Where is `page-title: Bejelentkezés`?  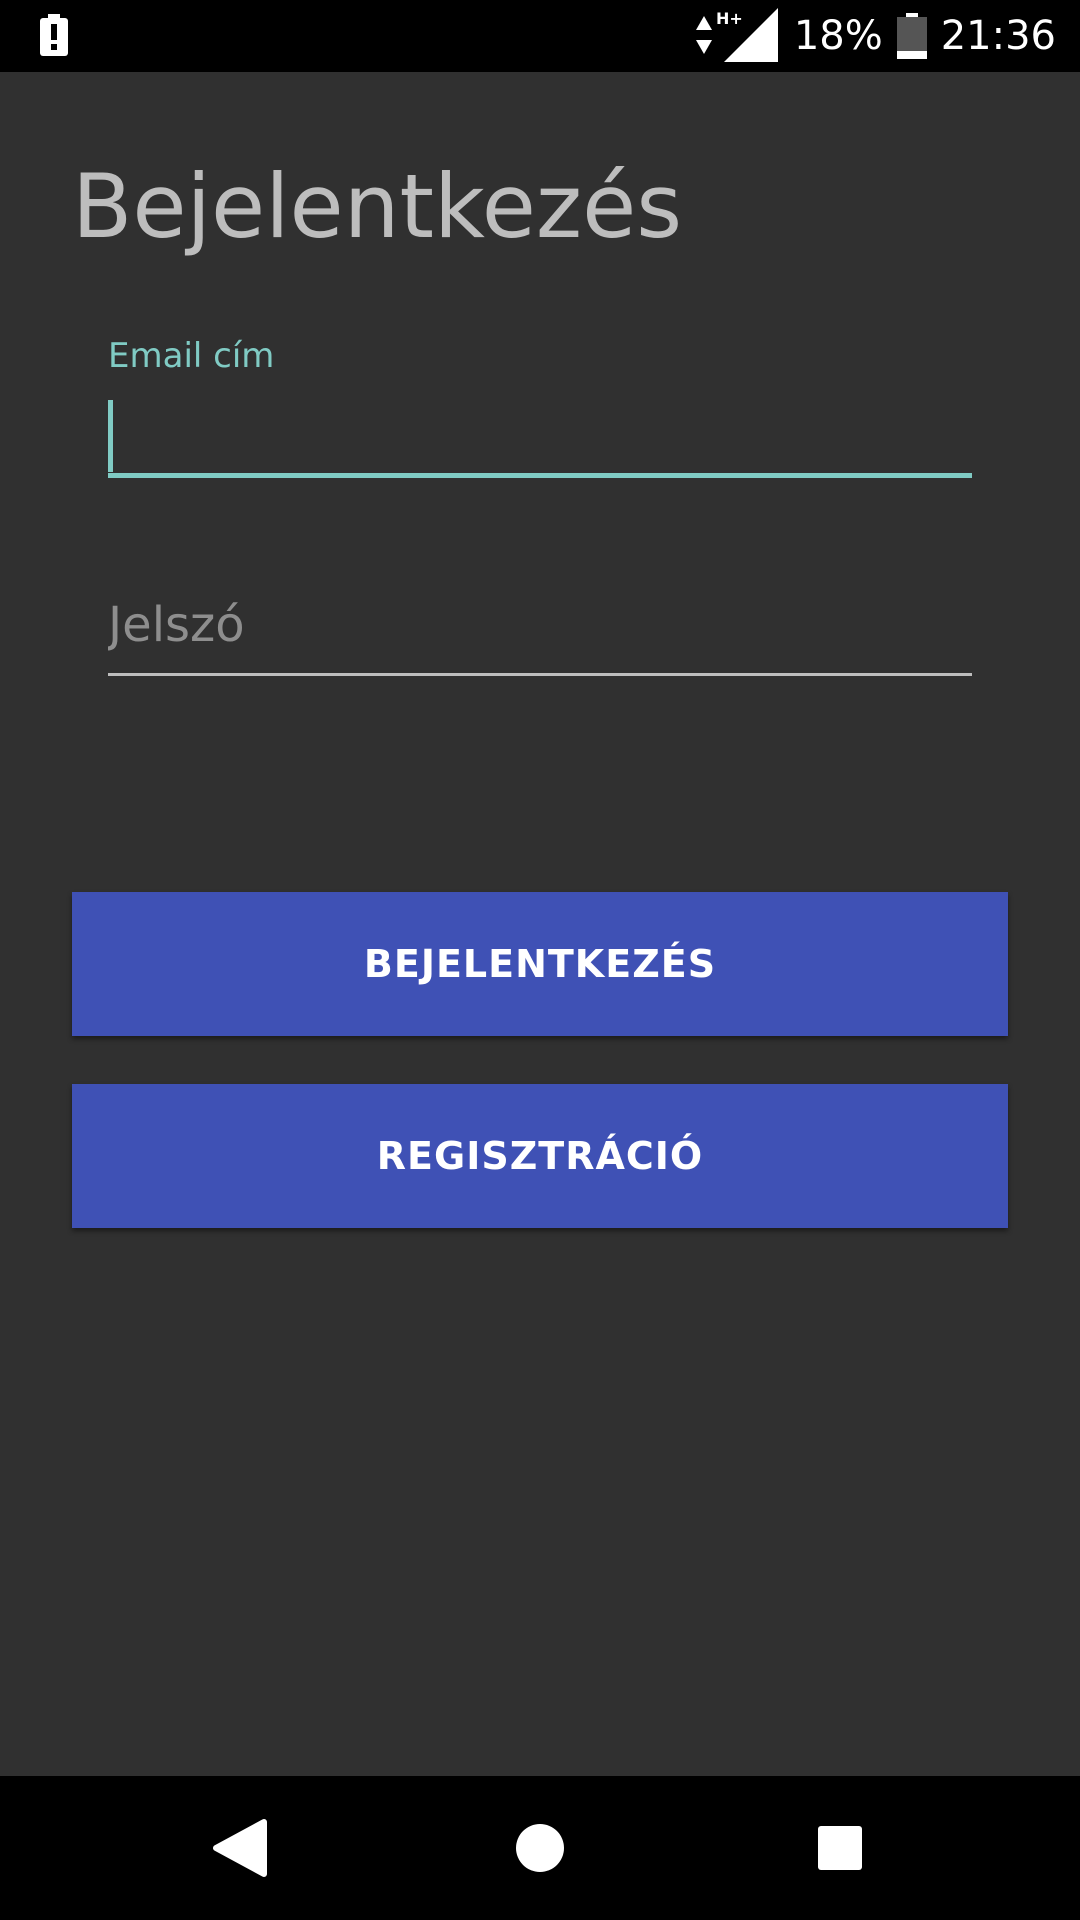 page-title: Bejelentkezés is located at coordinates (377, 206).